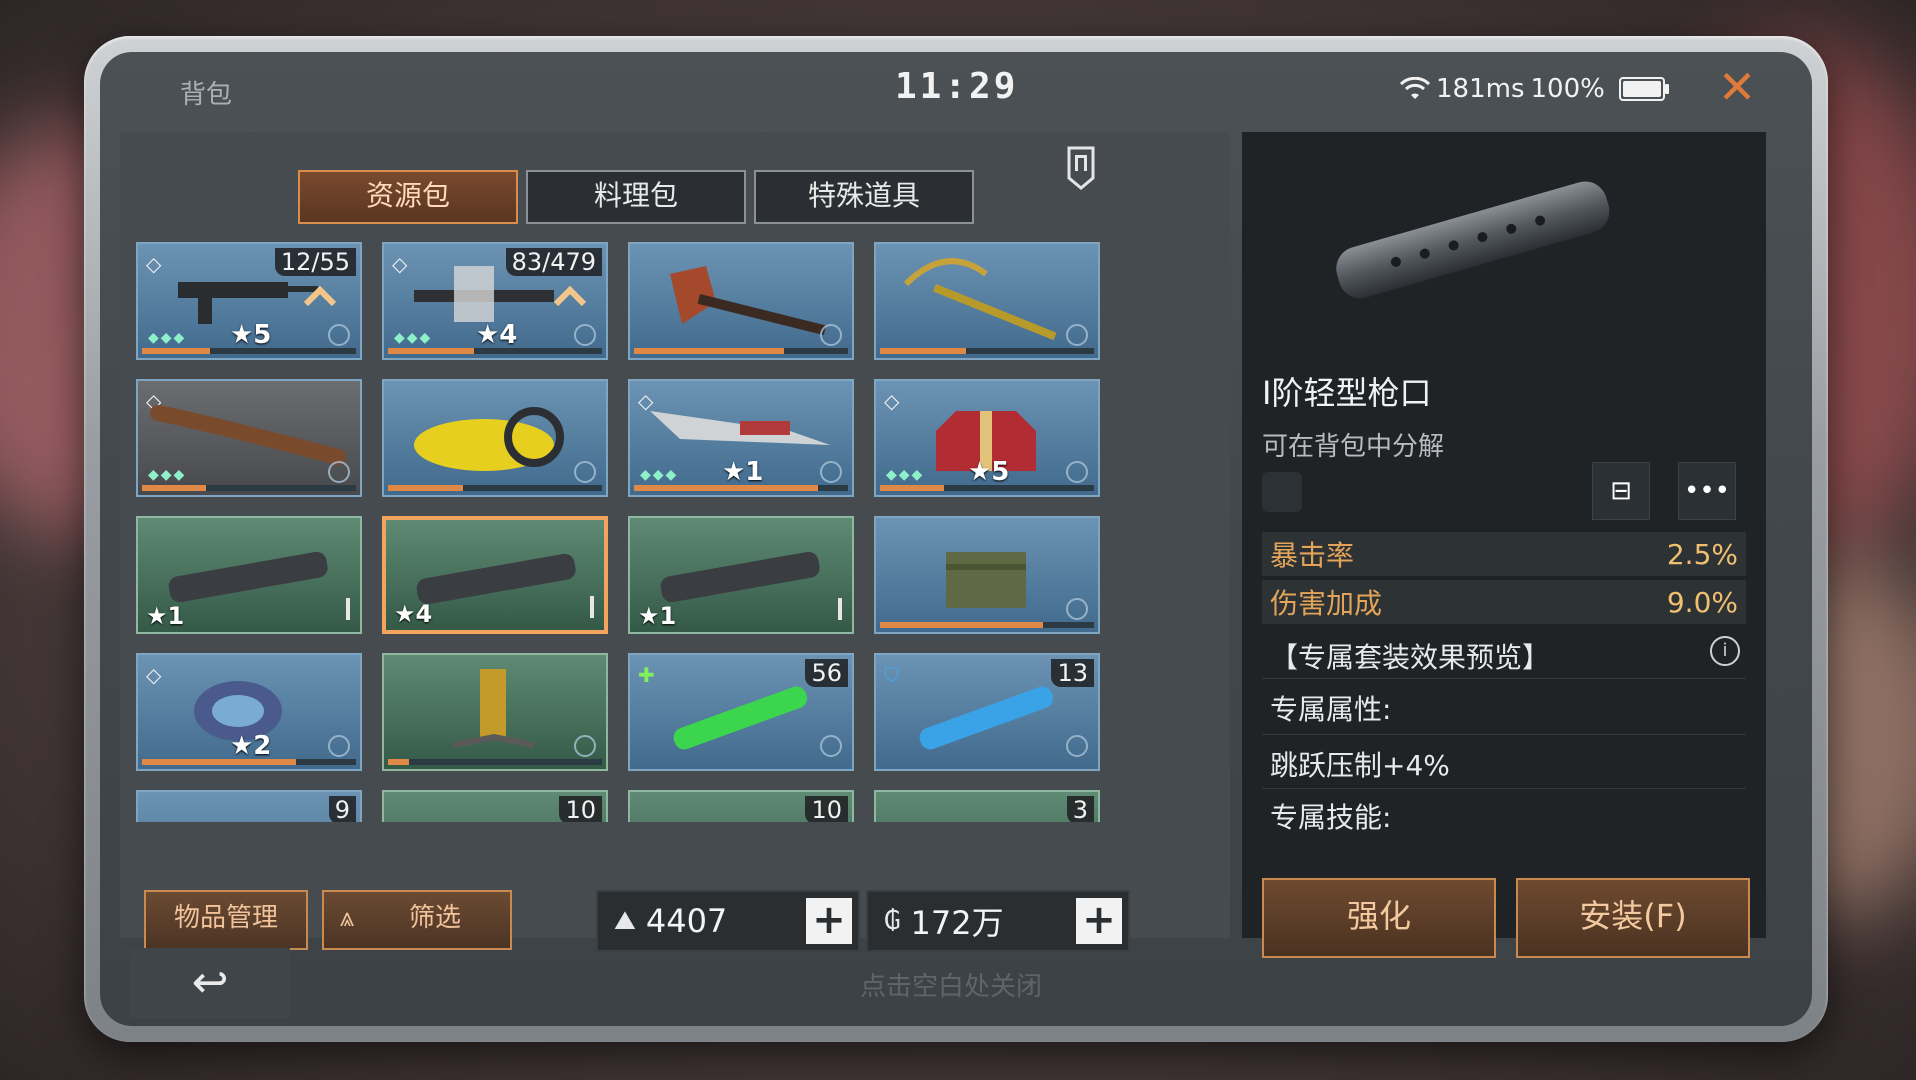  I want to click on item-slot-muzzle-1: ★1, so click(249, 575).